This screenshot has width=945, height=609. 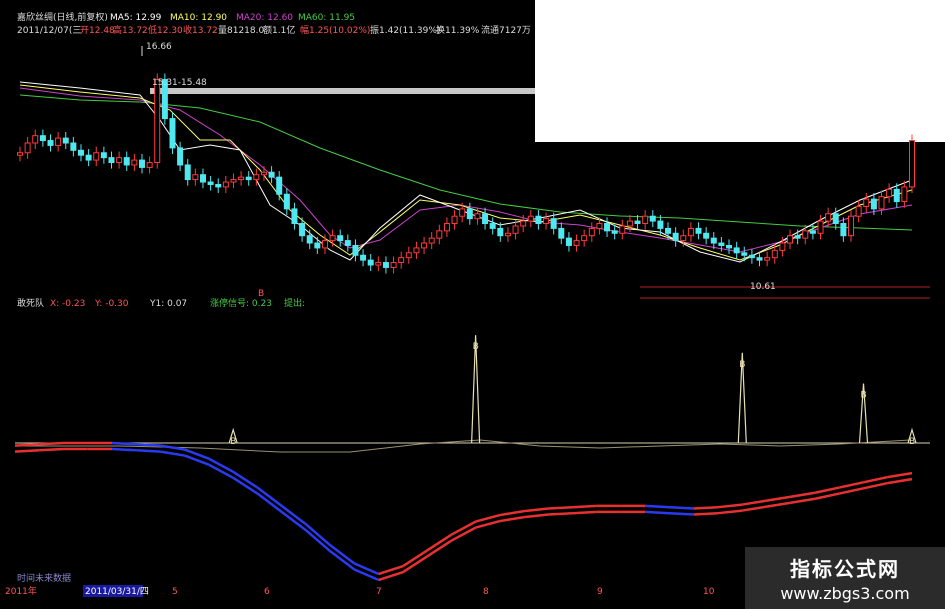 I want to click on month-5: 5, so click(x=175, y=592).